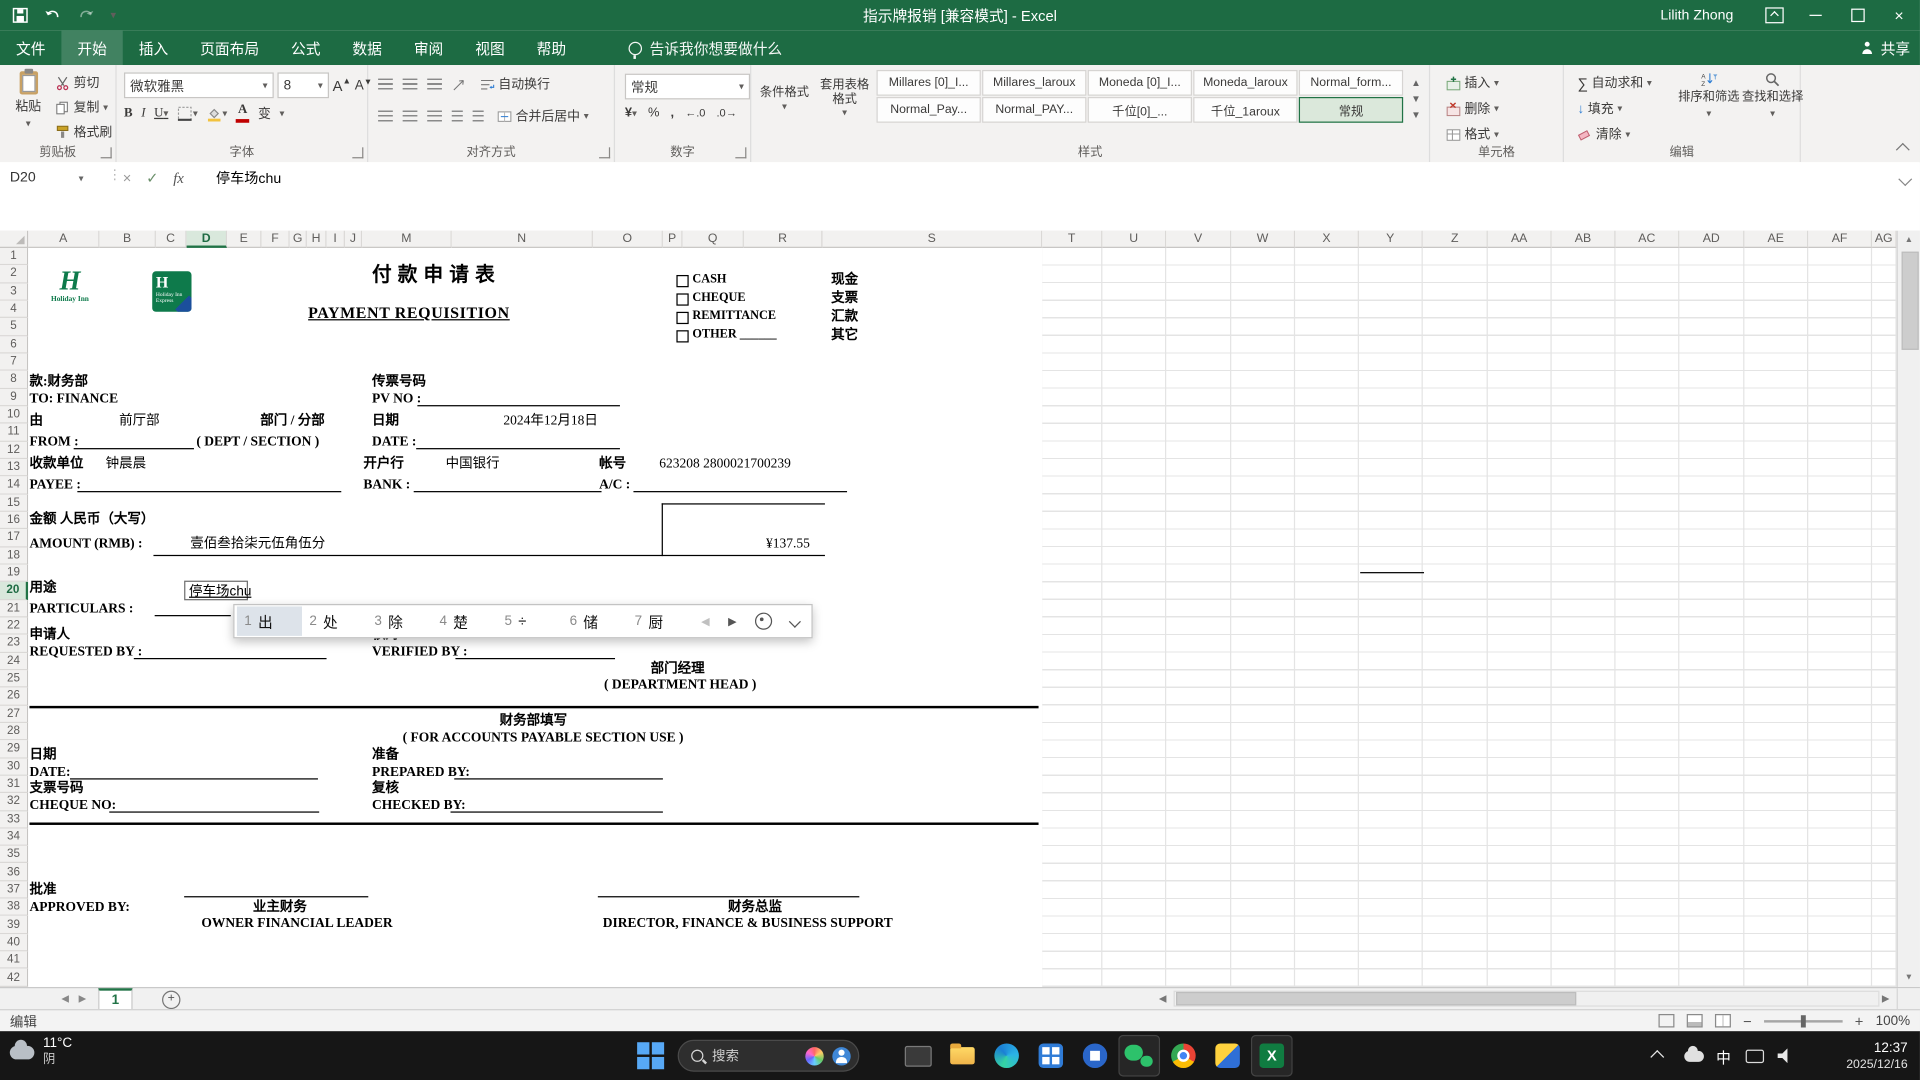 The image size is (1920, 1080). I want to click on tell-me-box: 告诉我你想要做什么, so click(705, 48).